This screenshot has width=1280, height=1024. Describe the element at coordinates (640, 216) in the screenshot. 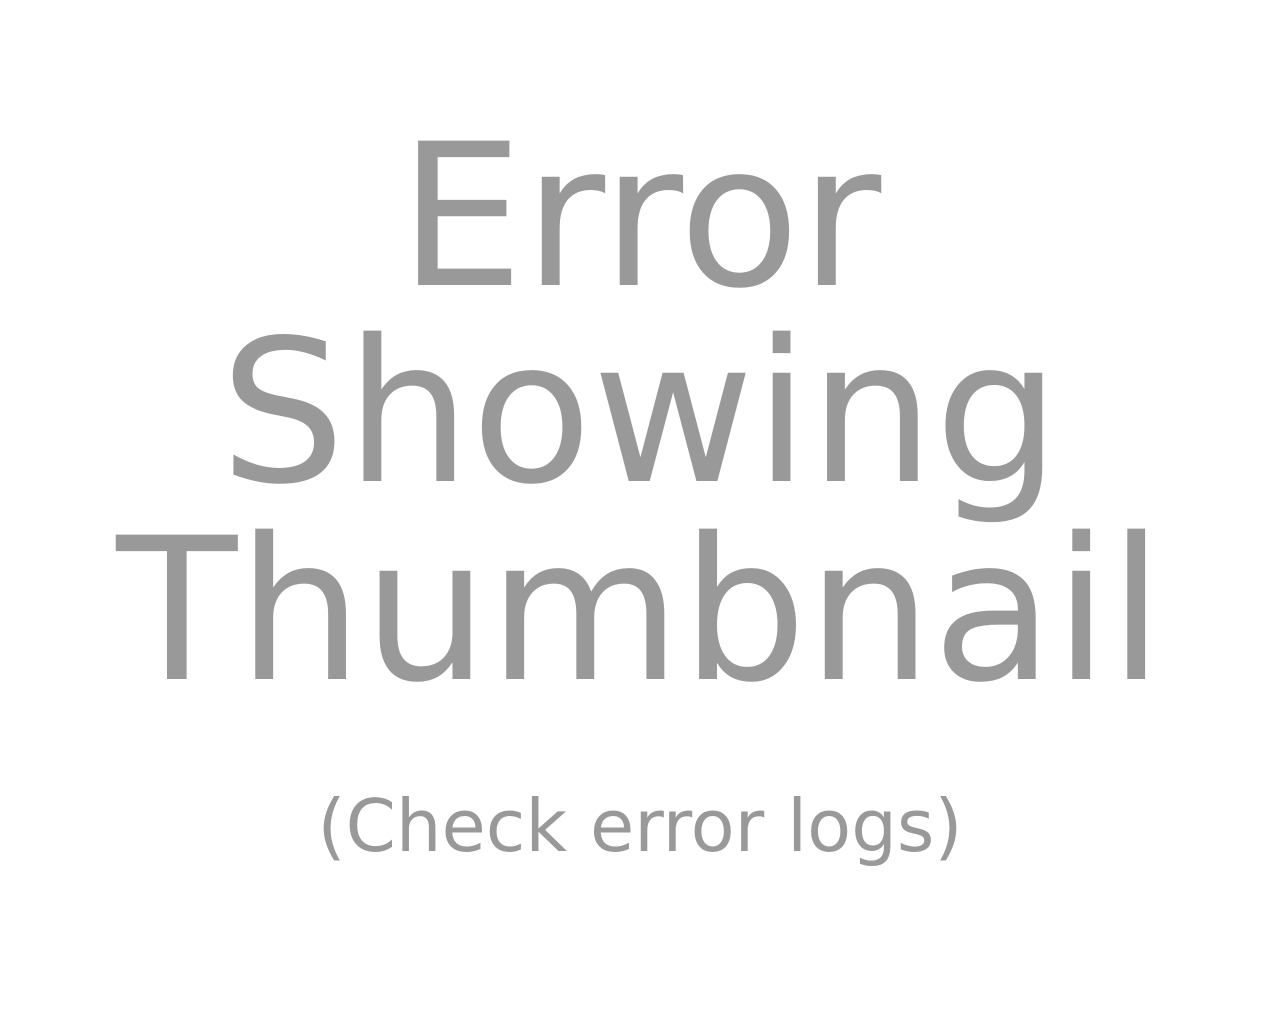

I see `error-title-line-1: Error` at that location.